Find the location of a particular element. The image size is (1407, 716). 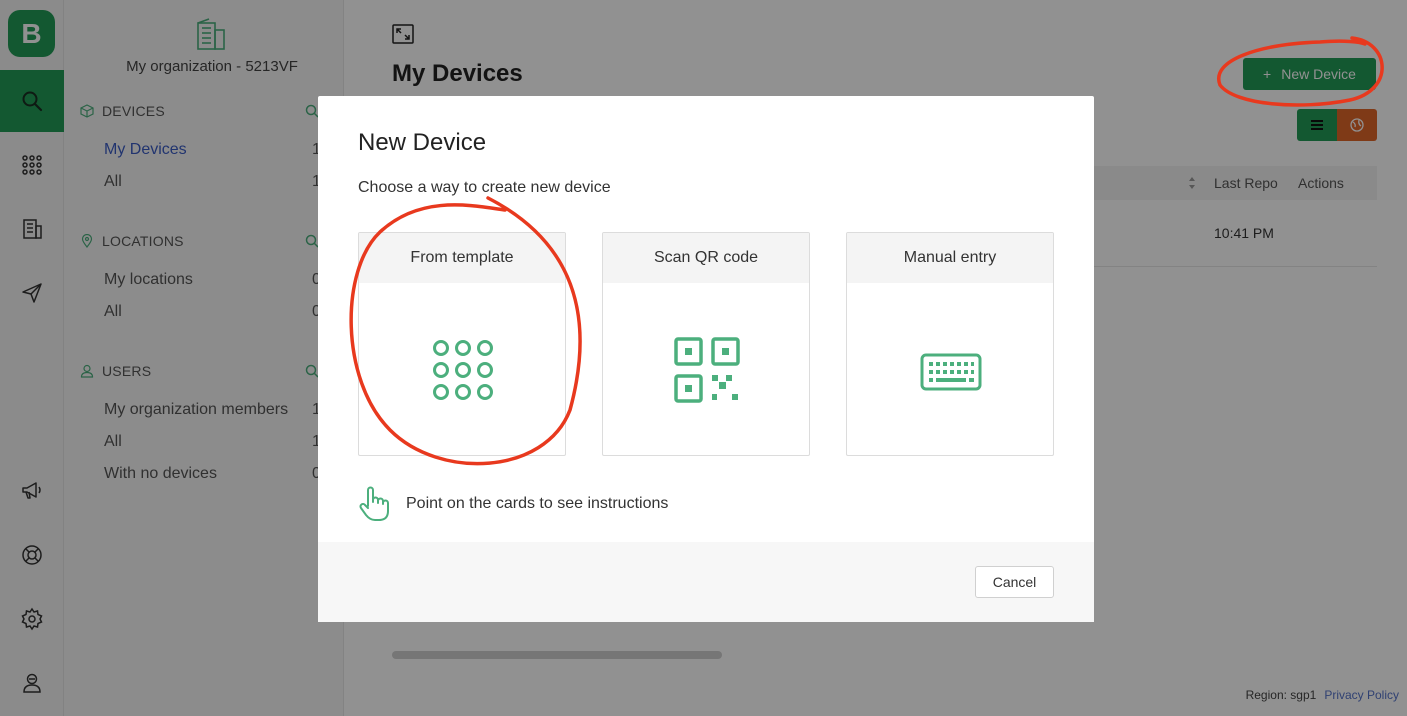

card-label: Scan QR code is located at coordinates (706, 258).